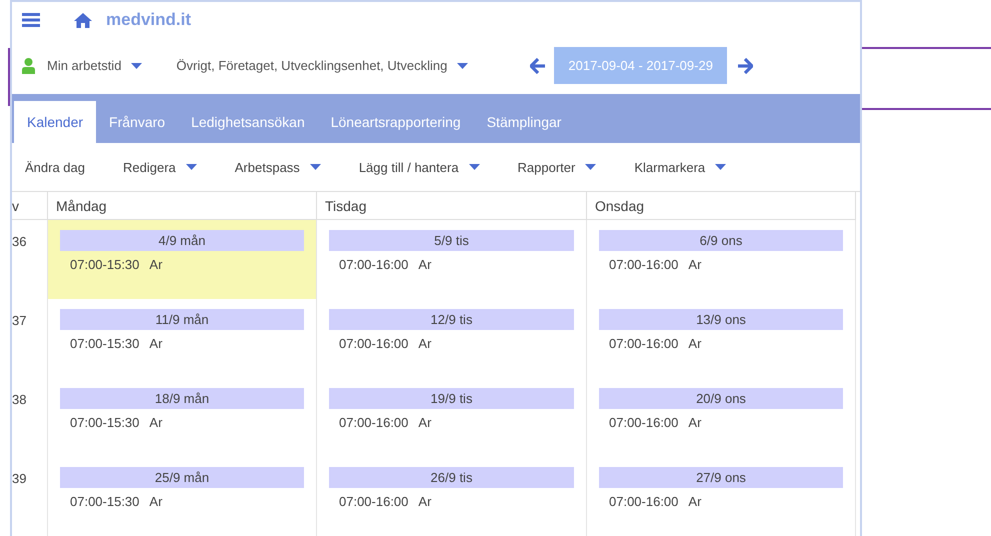  I want to click on day-cell: 12/9 tis 07:00-16:00 Ar, so click(452, 338).